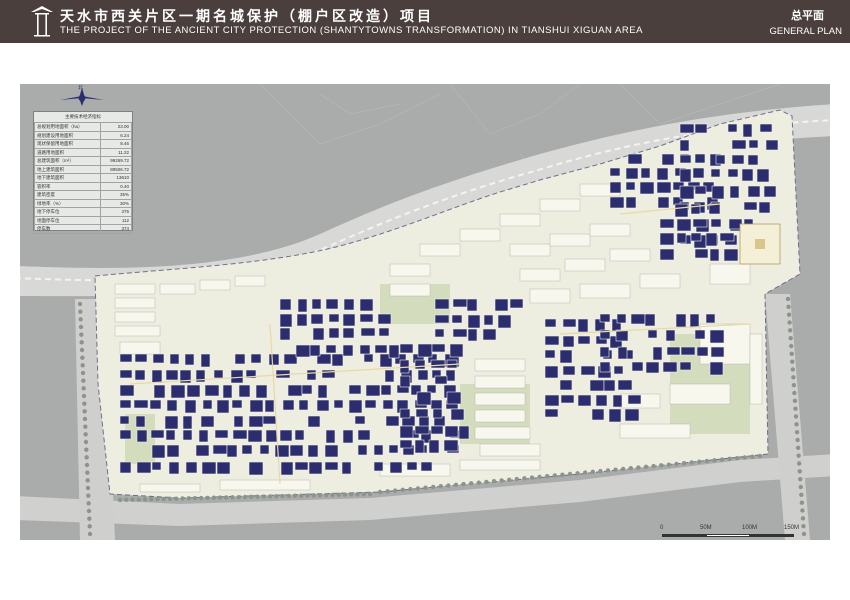 This screenshot has width=850, height=600. What do you see at coordinates (67, 178) in the screenshot?
I see `indicator-label: 地下建筑面积` at bounding box center [67, 178].